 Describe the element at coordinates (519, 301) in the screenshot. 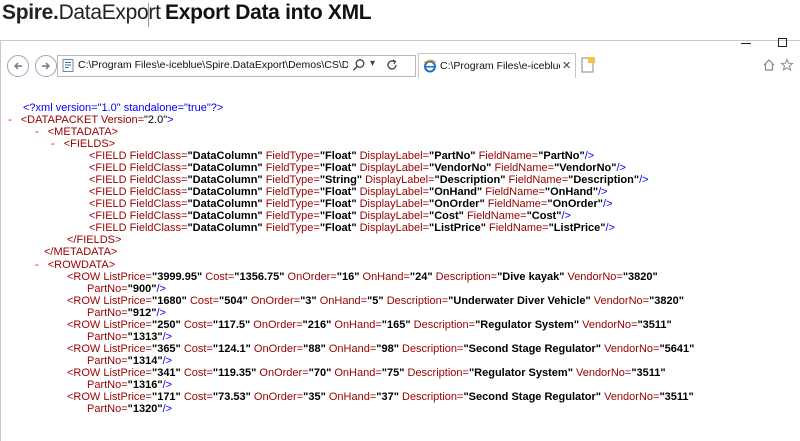

I see `attr-value: "Underwater Diver Vehicle"` at that location.